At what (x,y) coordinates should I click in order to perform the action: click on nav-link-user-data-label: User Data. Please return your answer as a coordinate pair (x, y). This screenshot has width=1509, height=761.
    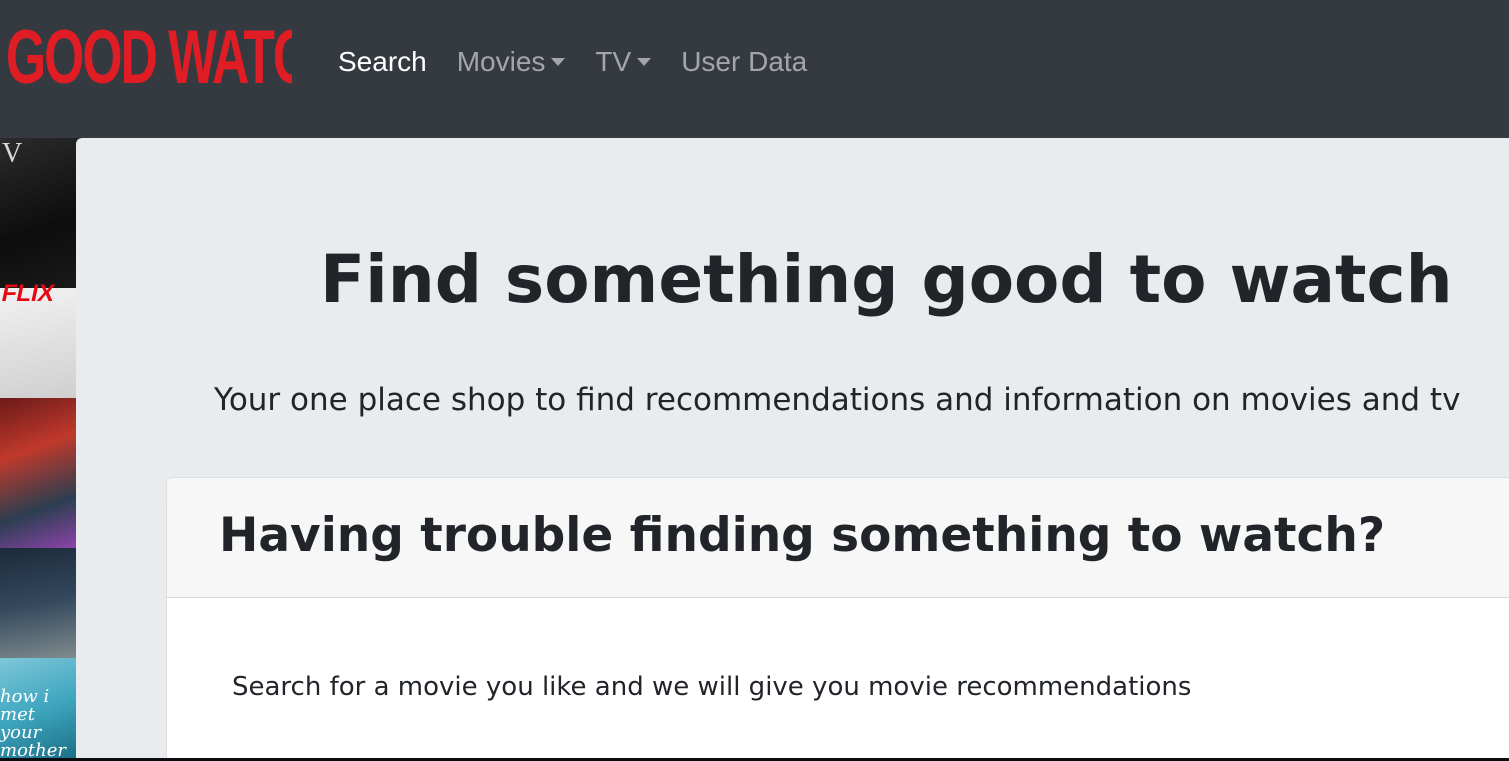
    Looking at the image, I should click on (744, 61).